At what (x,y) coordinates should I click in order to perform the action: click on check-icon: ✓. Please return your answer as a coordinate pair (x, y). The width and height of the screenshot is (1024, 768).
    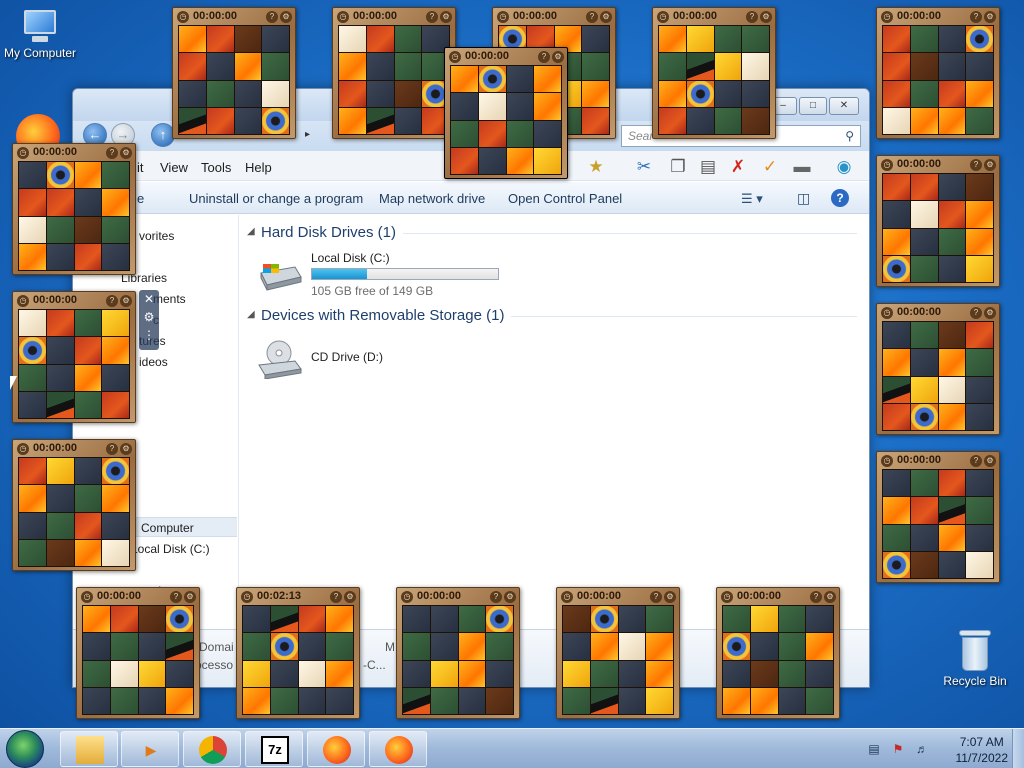
    Looking at the image, I should click on (770, 167).